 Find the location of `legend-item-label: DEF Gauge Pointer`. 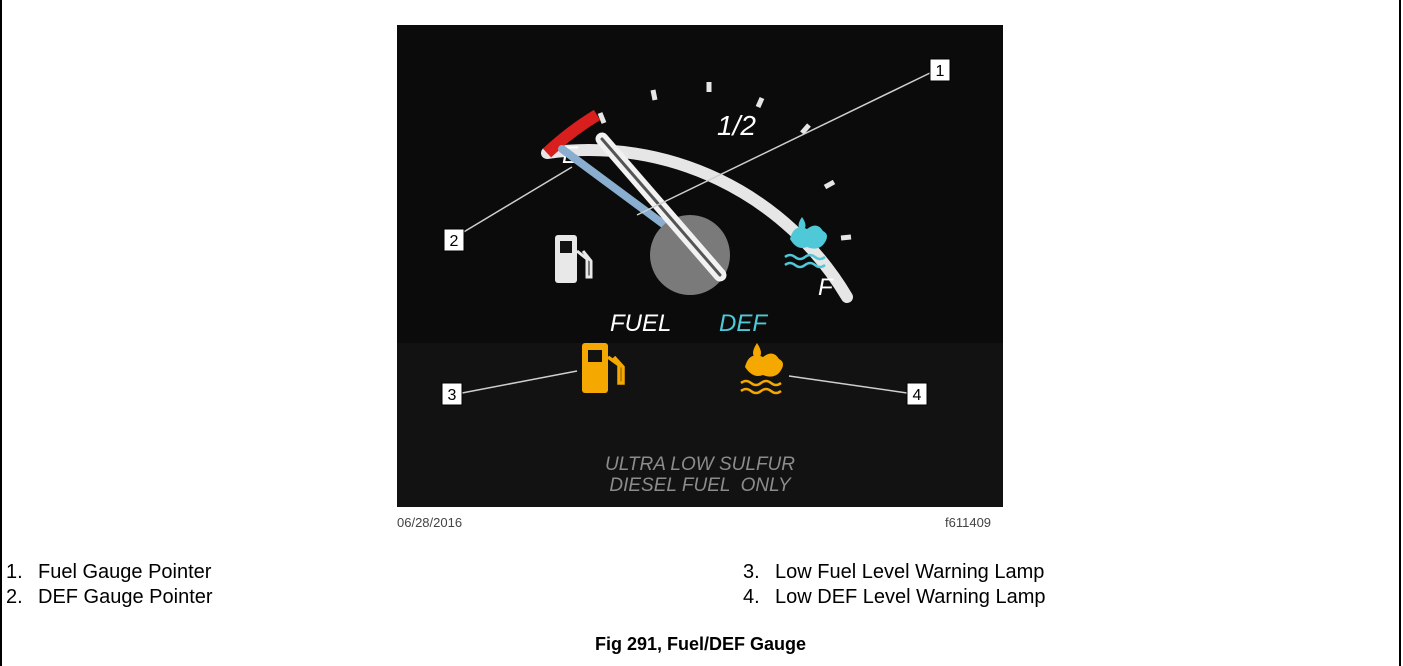

legend-item-label: DEF Gauge Pointer is located at coordinates (125, 597).